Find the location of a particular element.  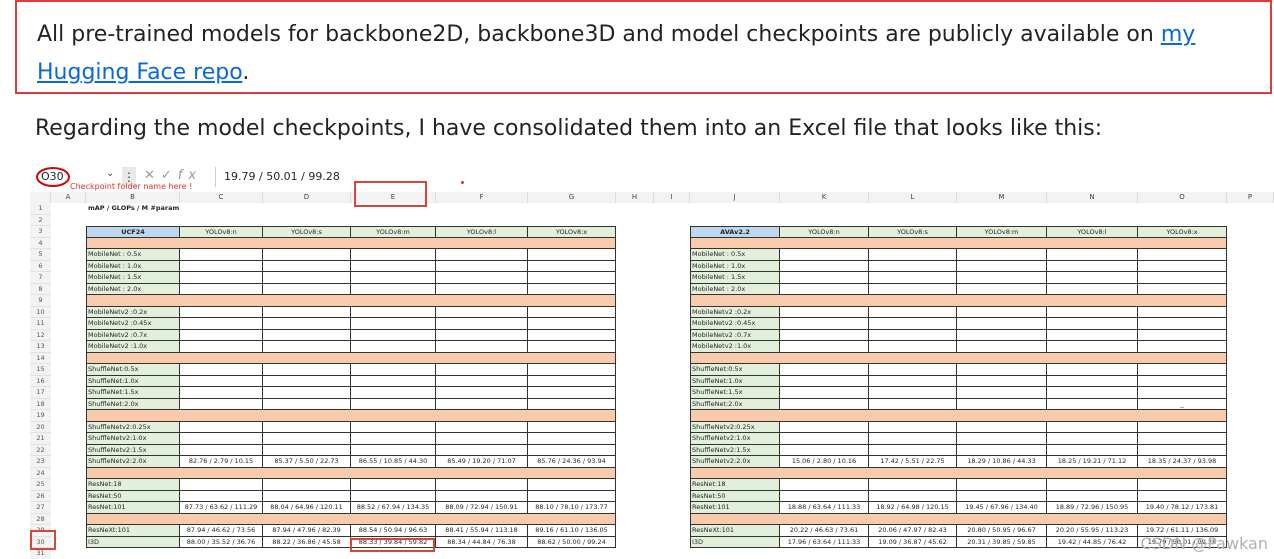

result-cell: 88.41 / 55.94 / 113.18 is located at coordinates (482, 531).